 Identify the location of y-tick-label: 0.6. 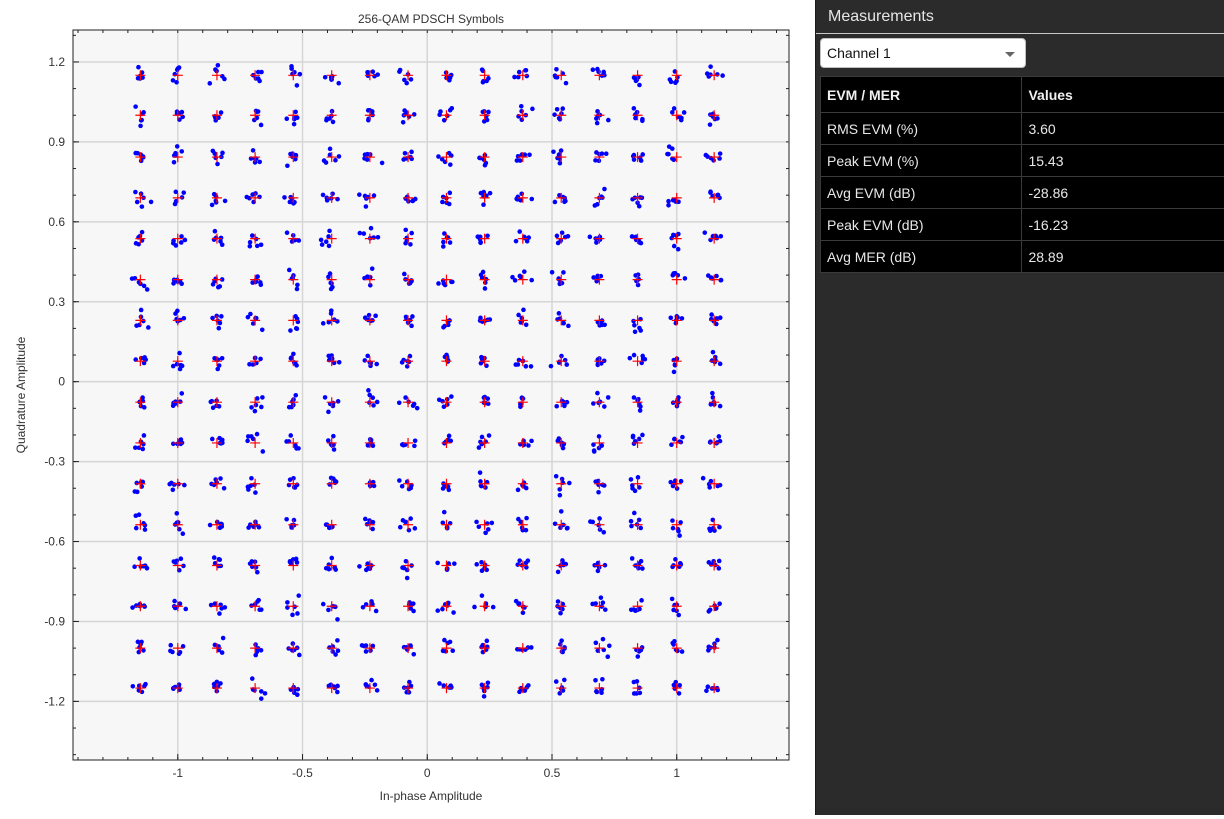
(56, 222).